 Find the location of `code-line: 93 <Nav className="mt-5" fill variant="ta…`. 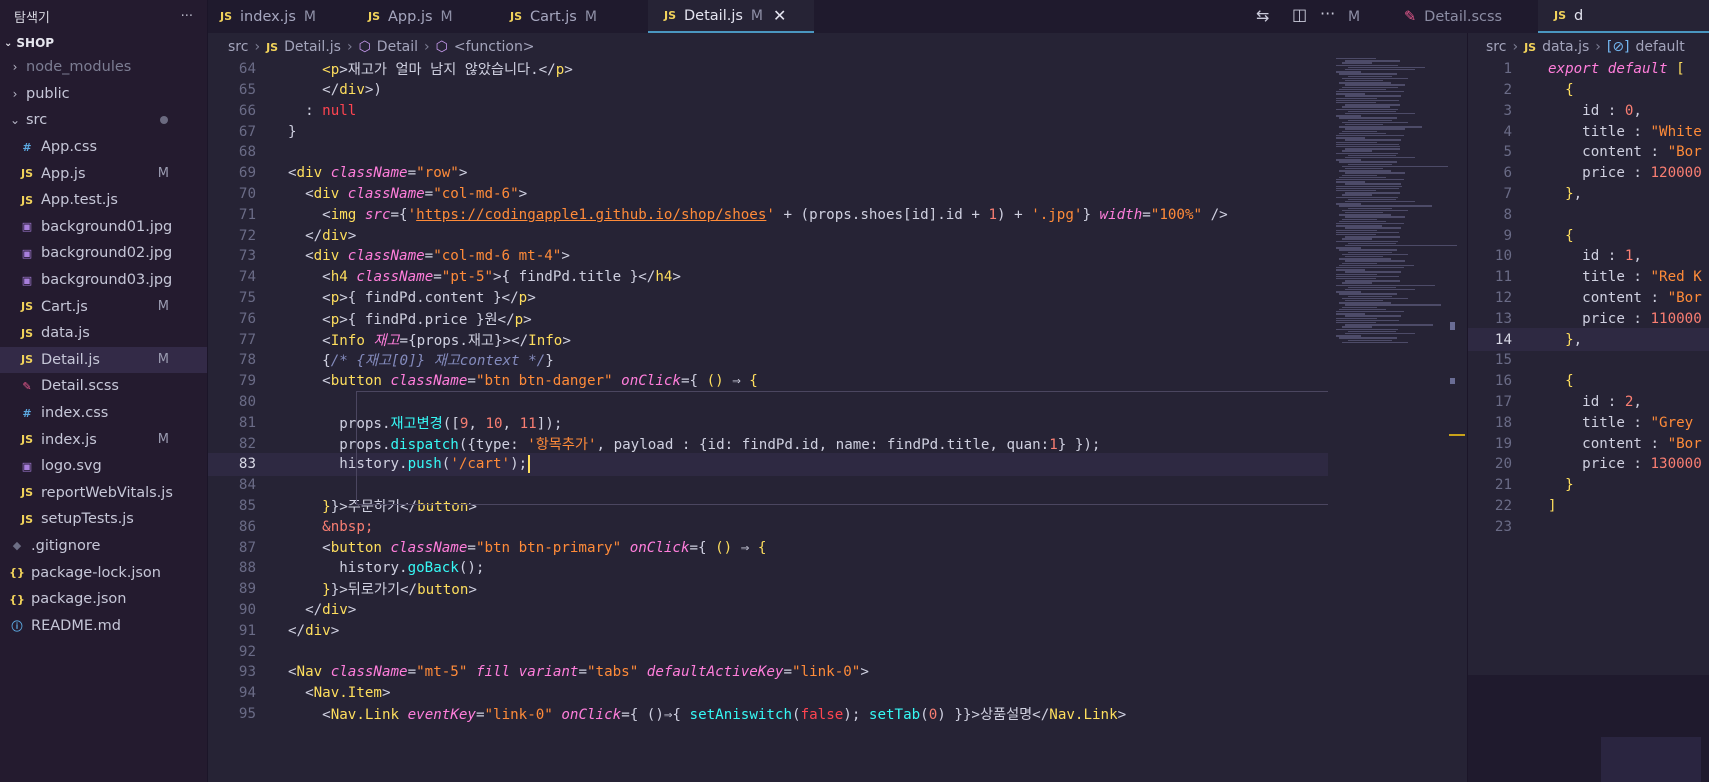

code-line: 93 <Nav className="mt-5" fill variant="ta… is located at coordinates (768, 672).